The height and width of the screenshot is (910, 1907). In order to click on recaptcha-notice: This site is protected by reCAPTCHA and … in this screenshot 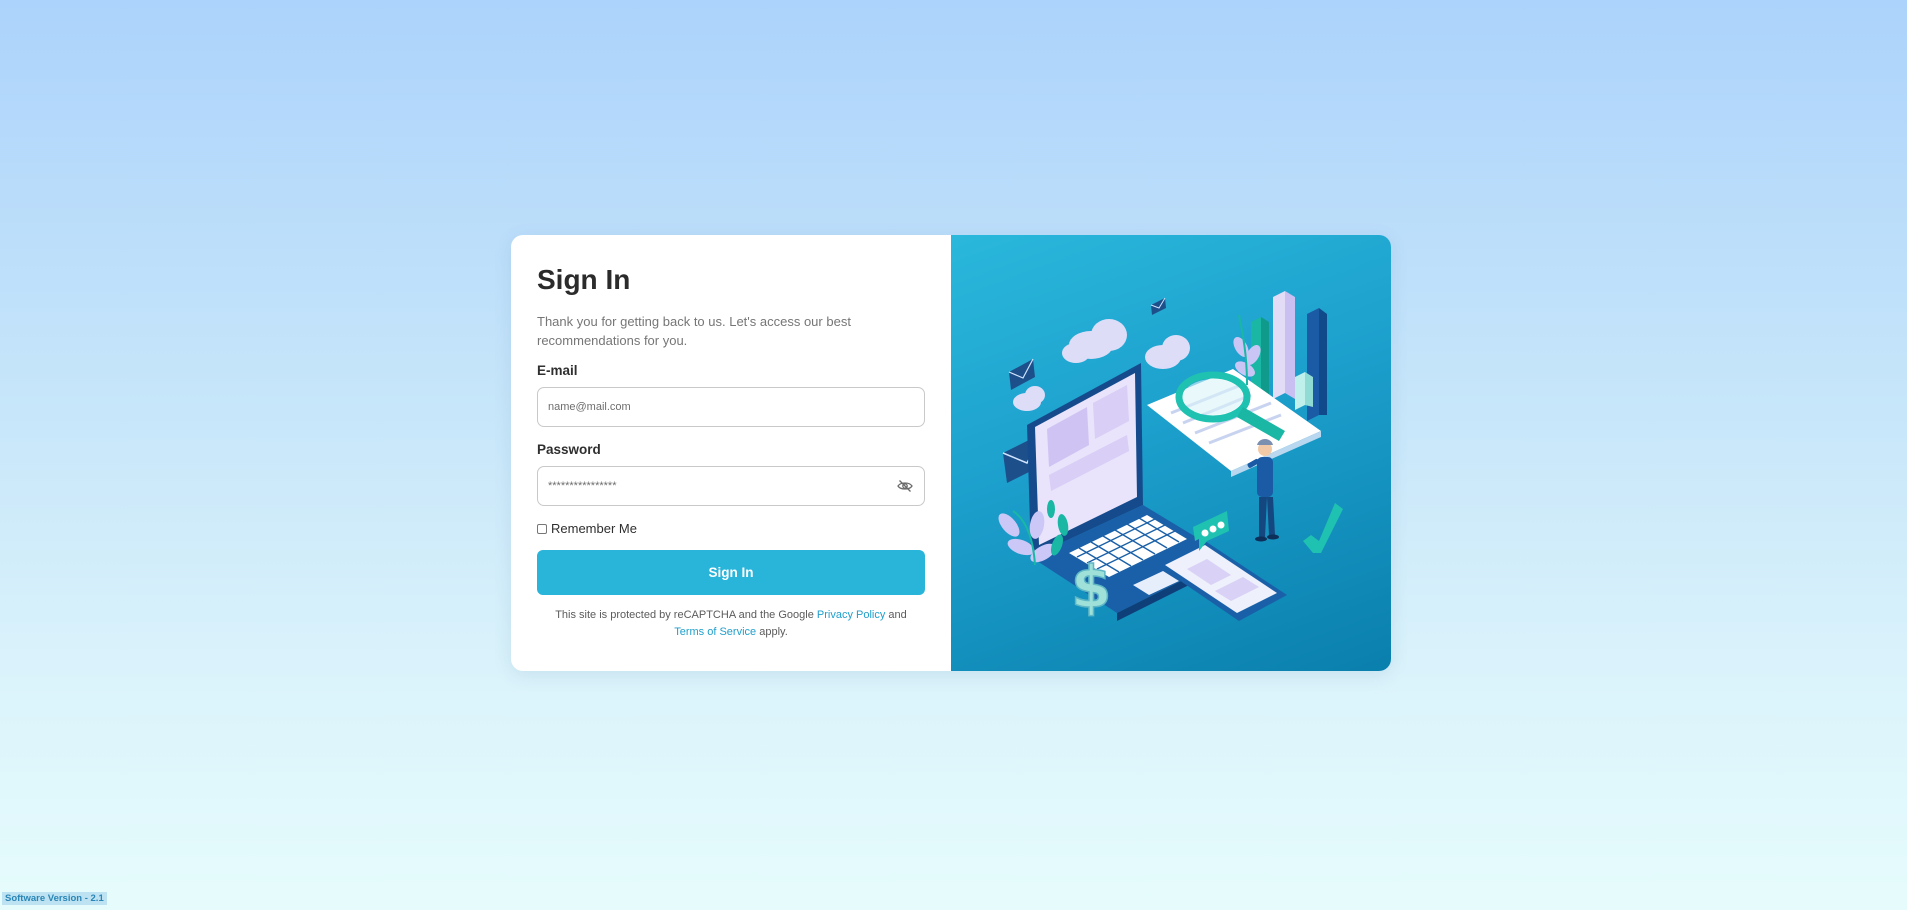, I will do `click(731, 624)`.